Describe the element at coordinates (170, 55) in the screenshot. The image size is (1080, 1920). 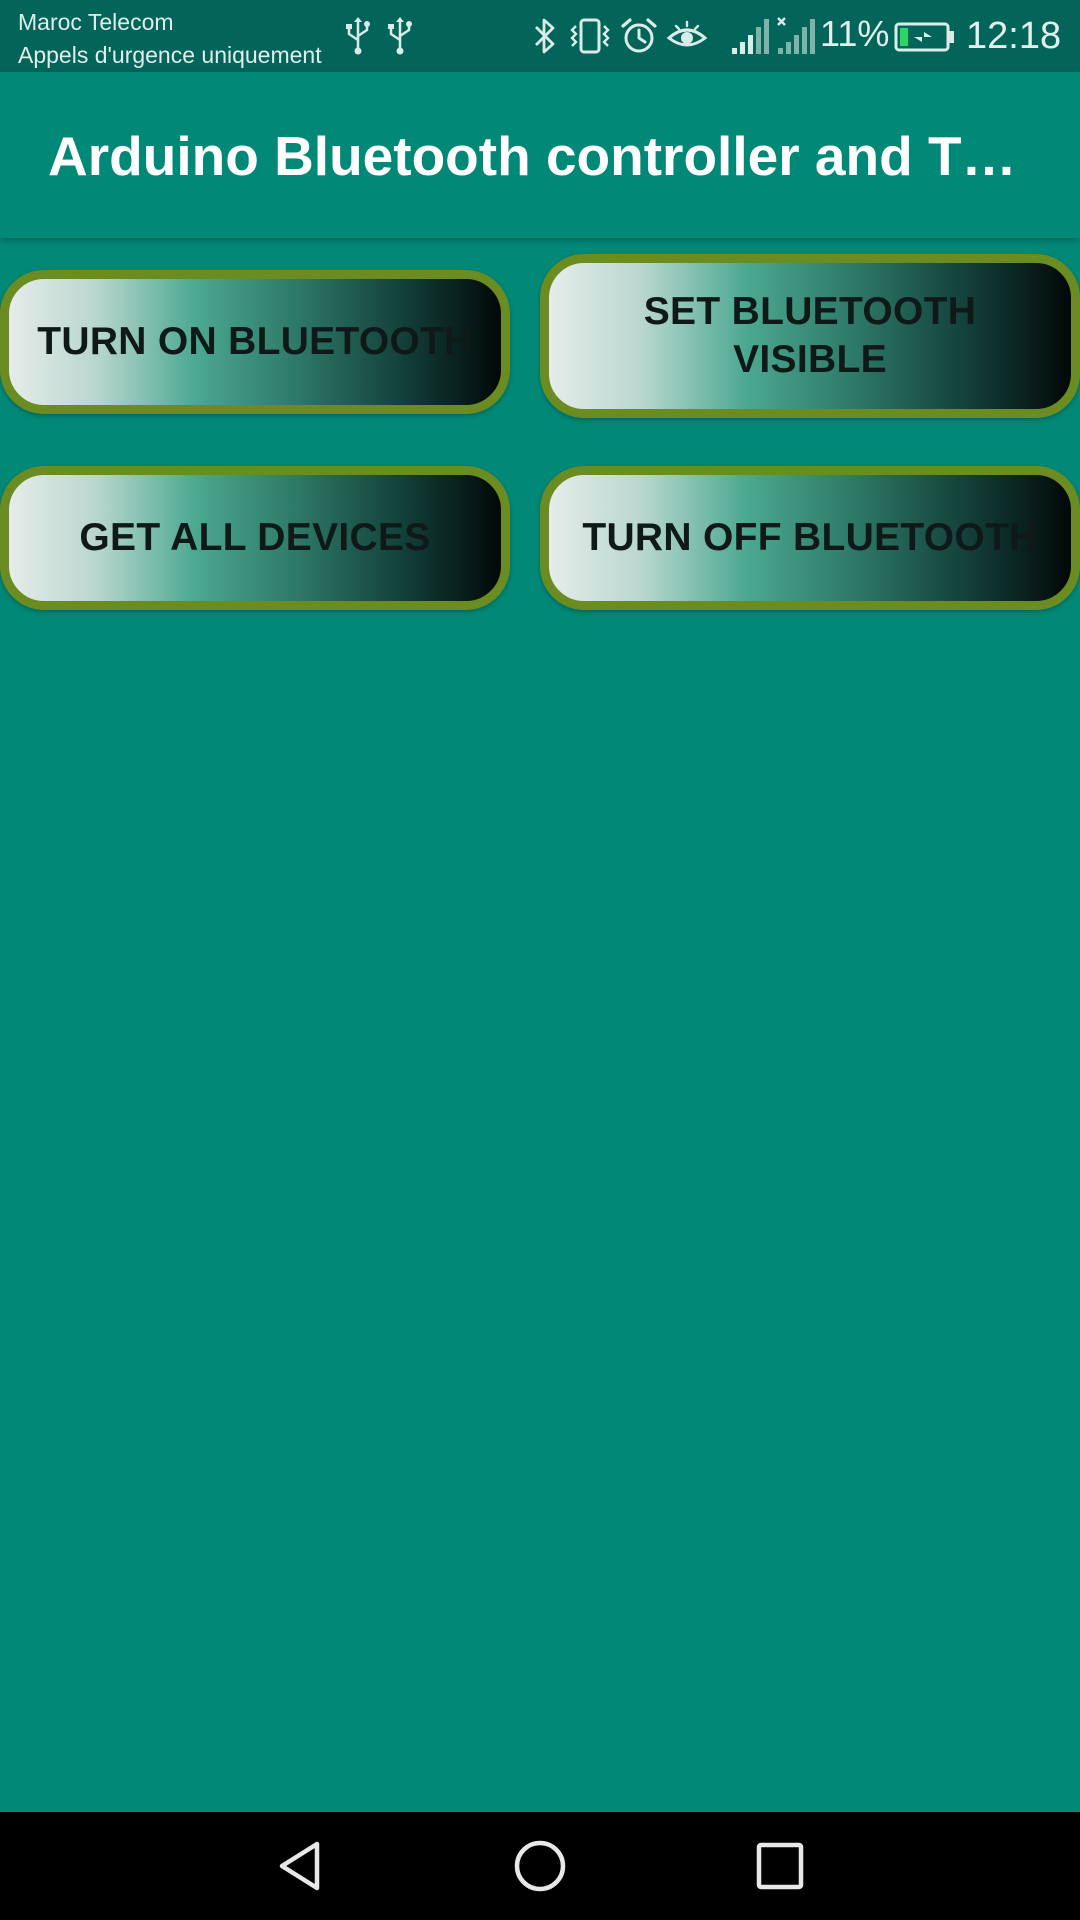
I see `carrier-status: Appels d'urgence uniquement` at that location.